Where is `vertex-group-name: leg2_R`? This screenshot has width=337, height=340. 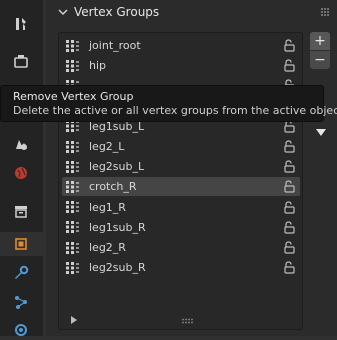
vertex-group-name: leg2_R is located at coordinates (107, 247).